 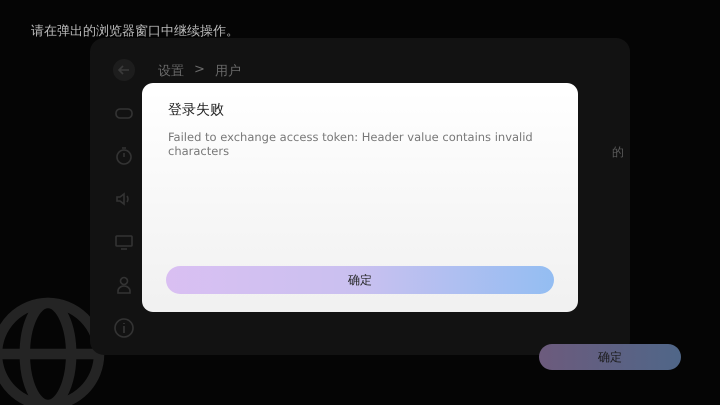 I want to click on breadcrumb-item: >, so click(x=199, y=70).